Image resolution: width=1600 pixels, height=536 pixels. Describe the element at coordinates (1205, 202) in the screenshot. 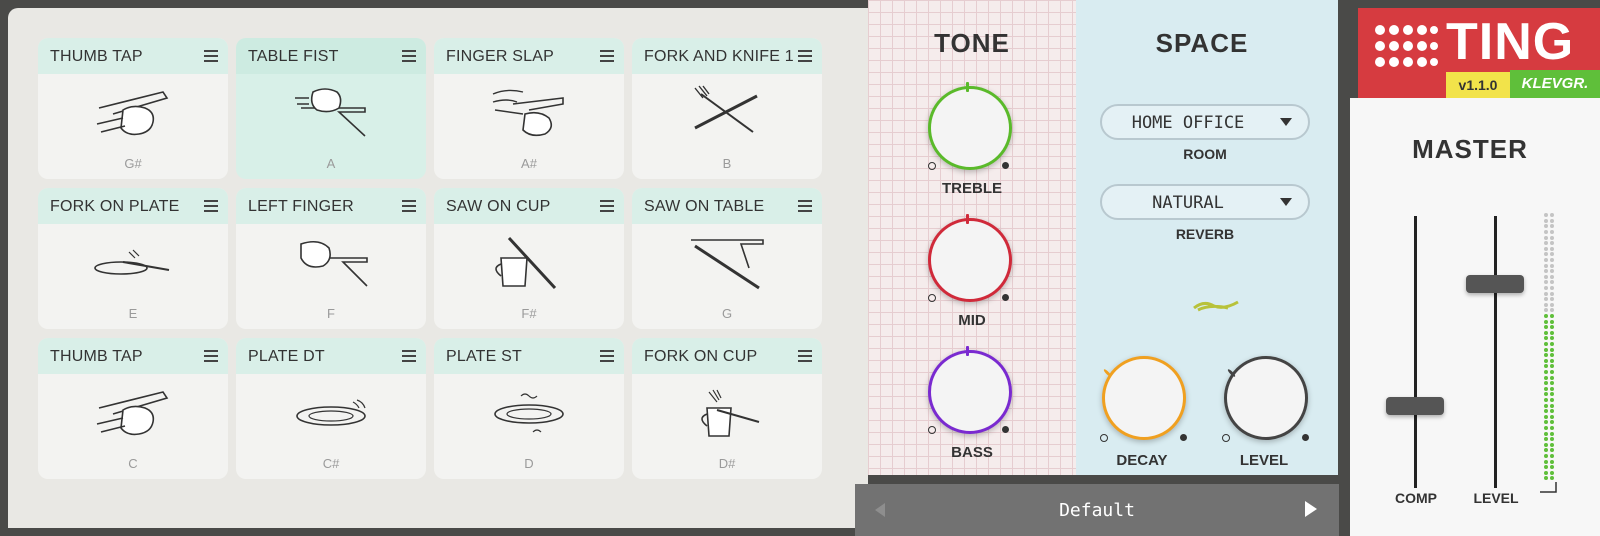

I see `reverb-dropdown: NATURAL` at that location.